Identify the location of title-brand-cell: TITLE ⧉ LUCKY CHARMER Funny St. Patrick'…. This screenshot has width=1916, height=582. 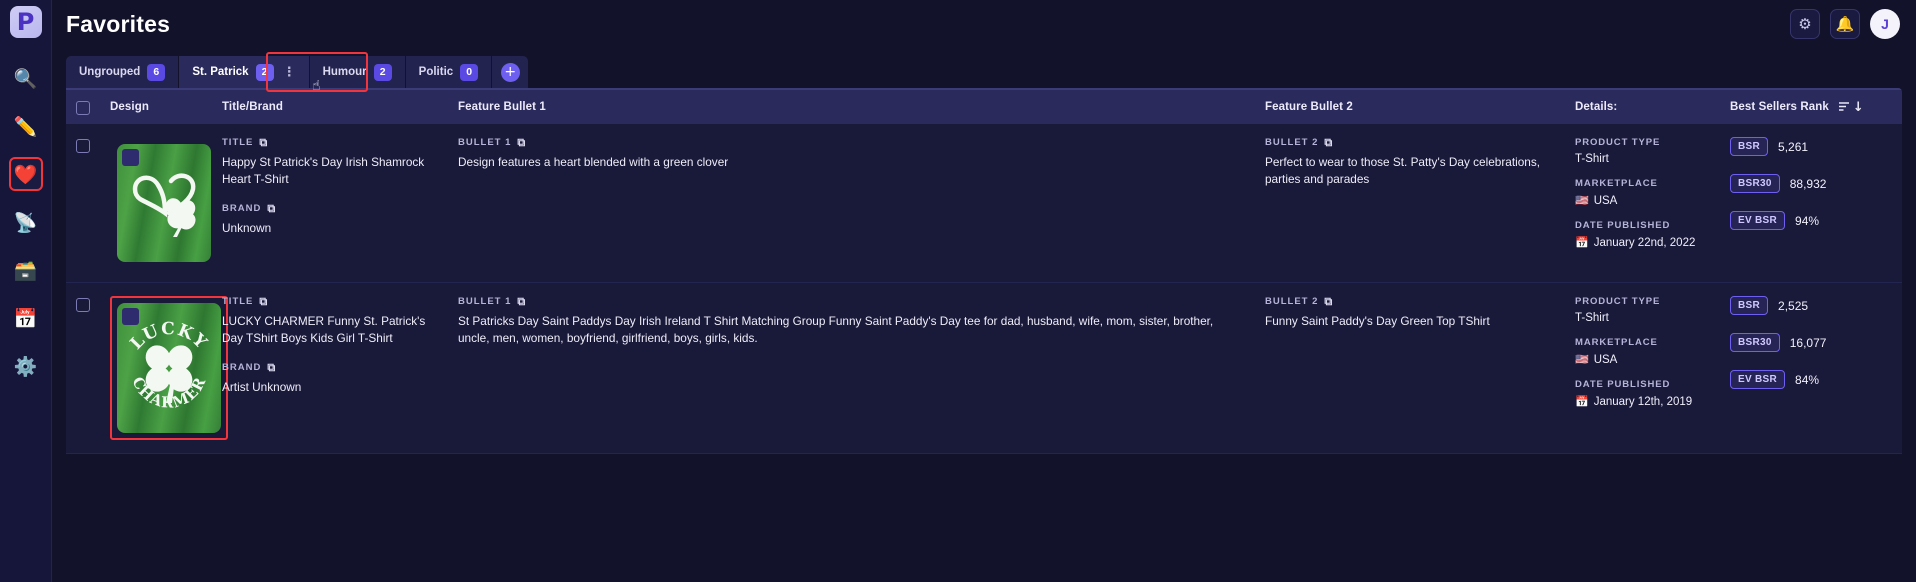
(330, 368).